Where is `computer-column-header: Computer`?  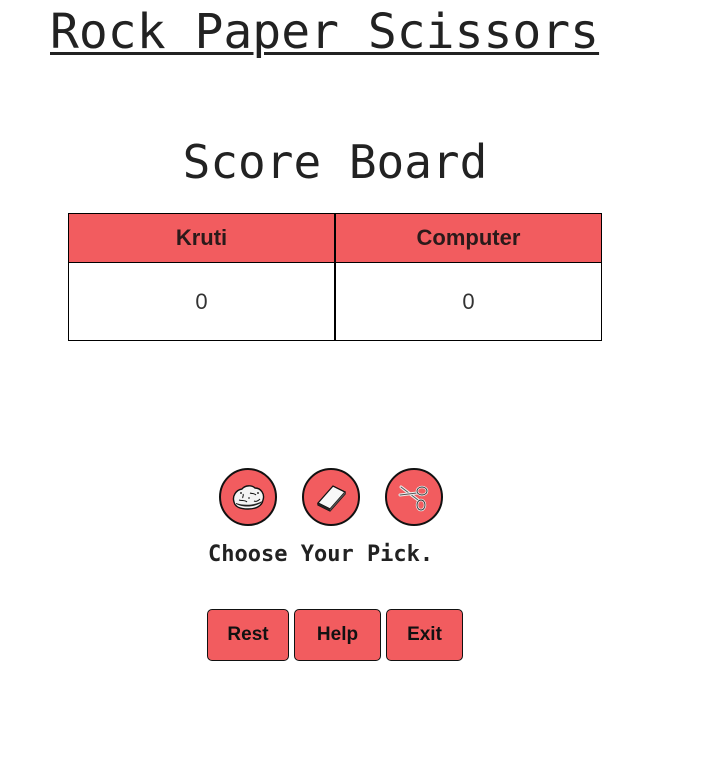 computer-column-header: Computer is located at coordinates (468, 238).